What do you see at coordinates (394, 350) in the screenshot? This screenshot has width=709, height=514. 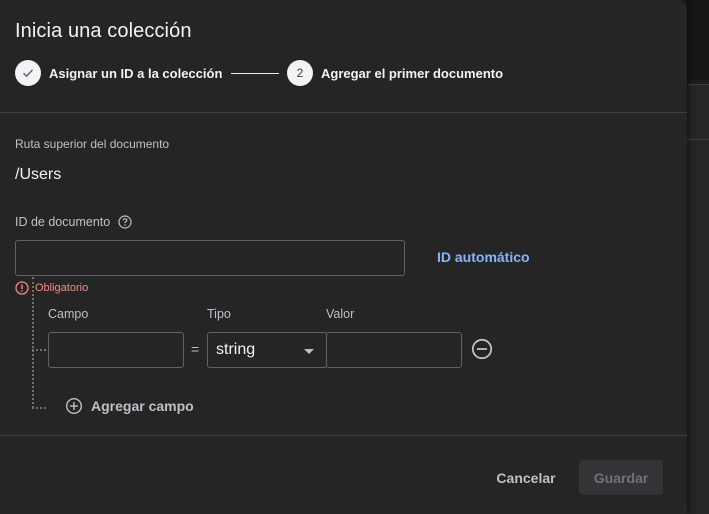 I see `field-value-input` at bounding box center [394, 350].